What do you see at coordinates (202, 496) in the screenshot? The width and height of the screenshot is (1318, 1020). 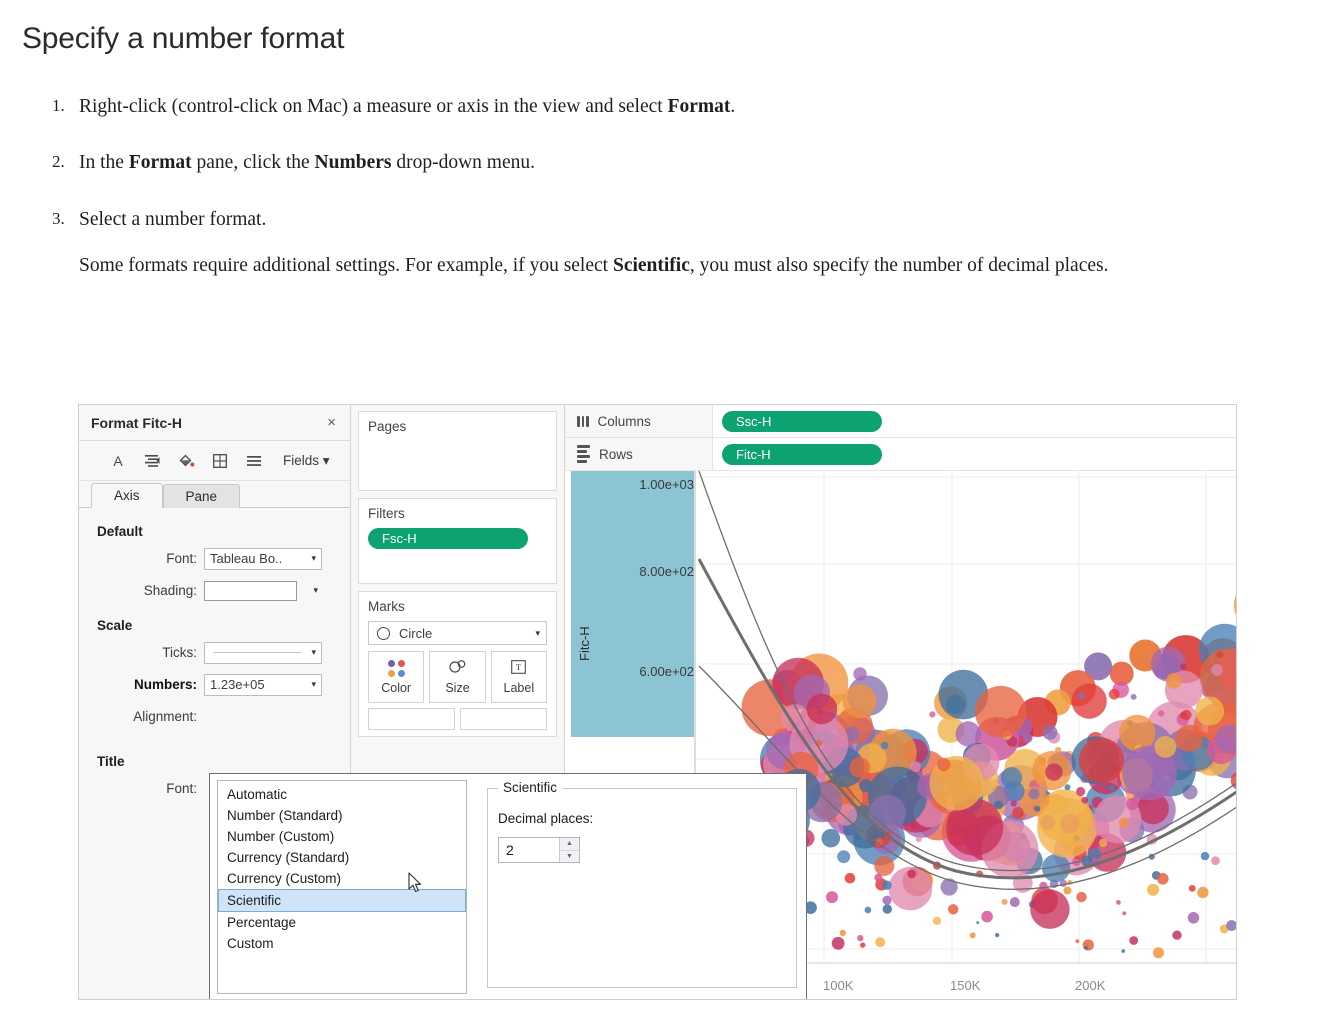 I see `tab-pane: Pane` at bounding box center [202, 496].